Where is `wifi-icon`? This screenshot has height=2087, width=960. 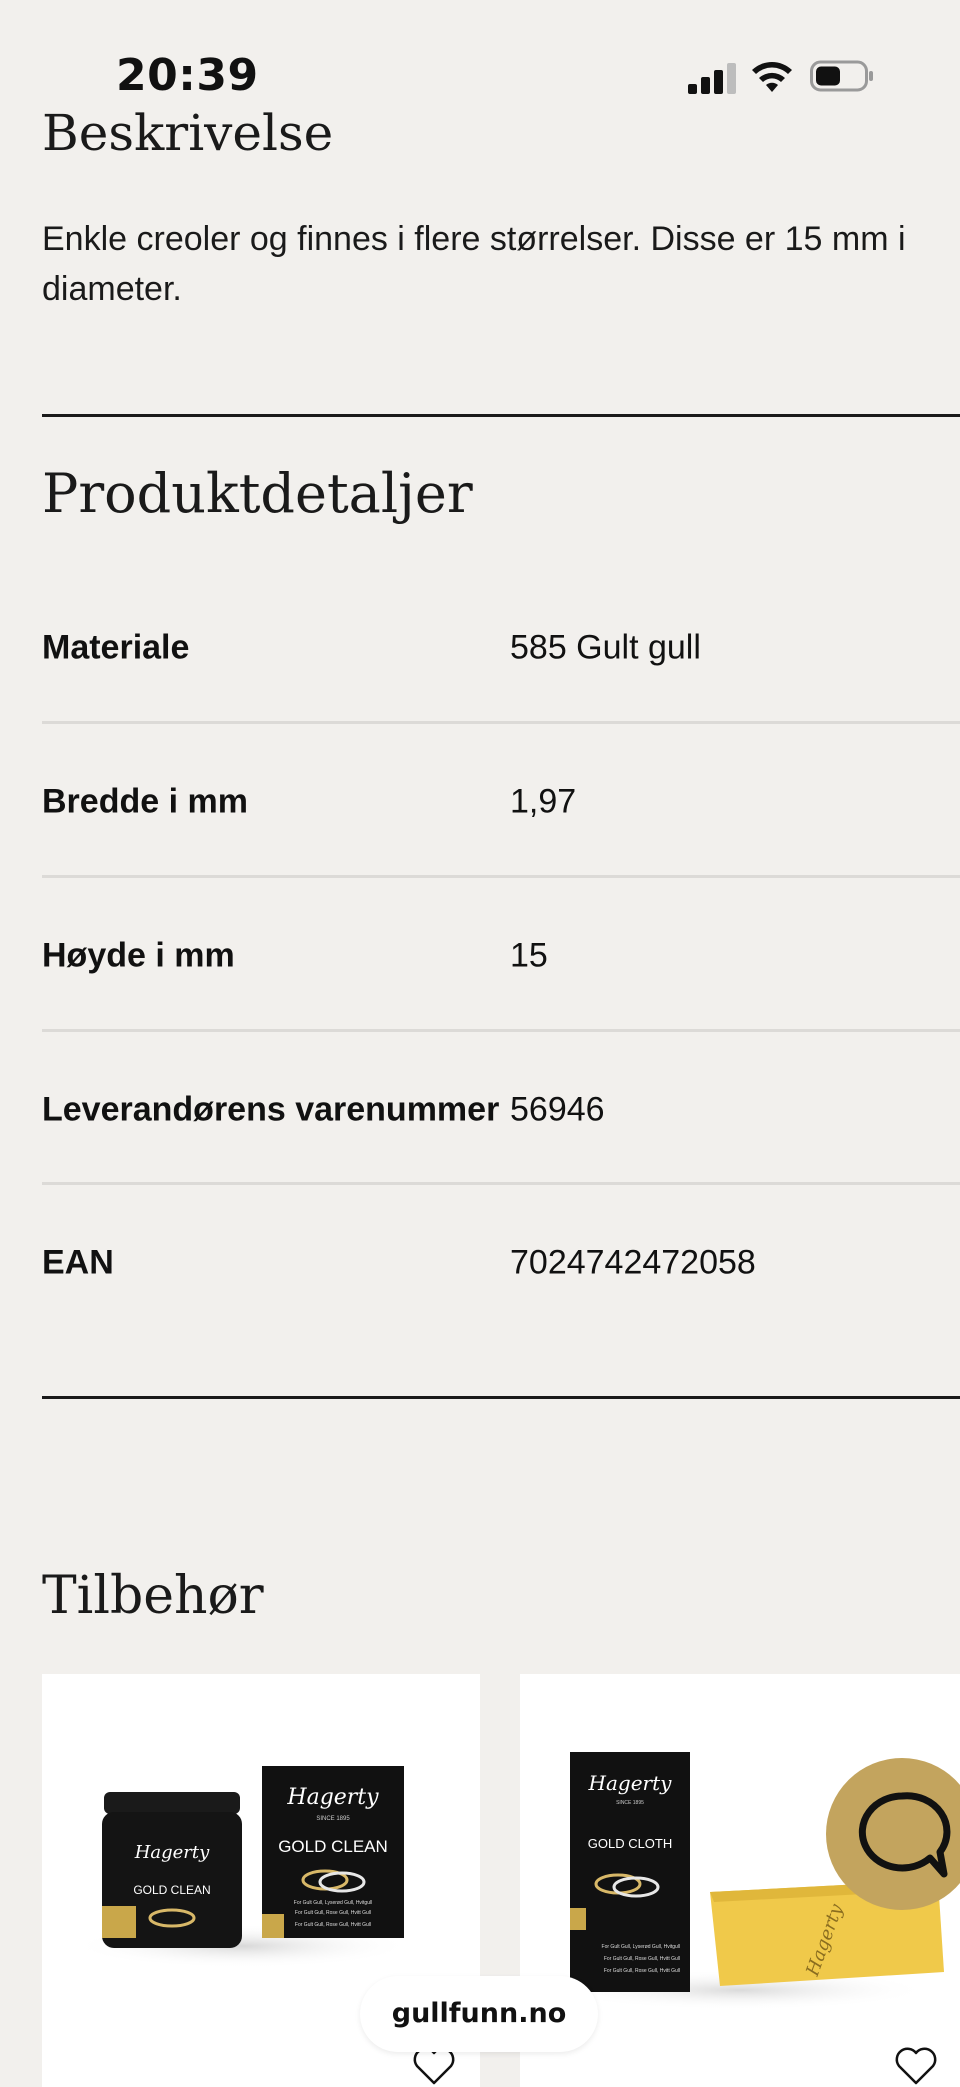
wifi-icon is located at coordinates (772, 77).